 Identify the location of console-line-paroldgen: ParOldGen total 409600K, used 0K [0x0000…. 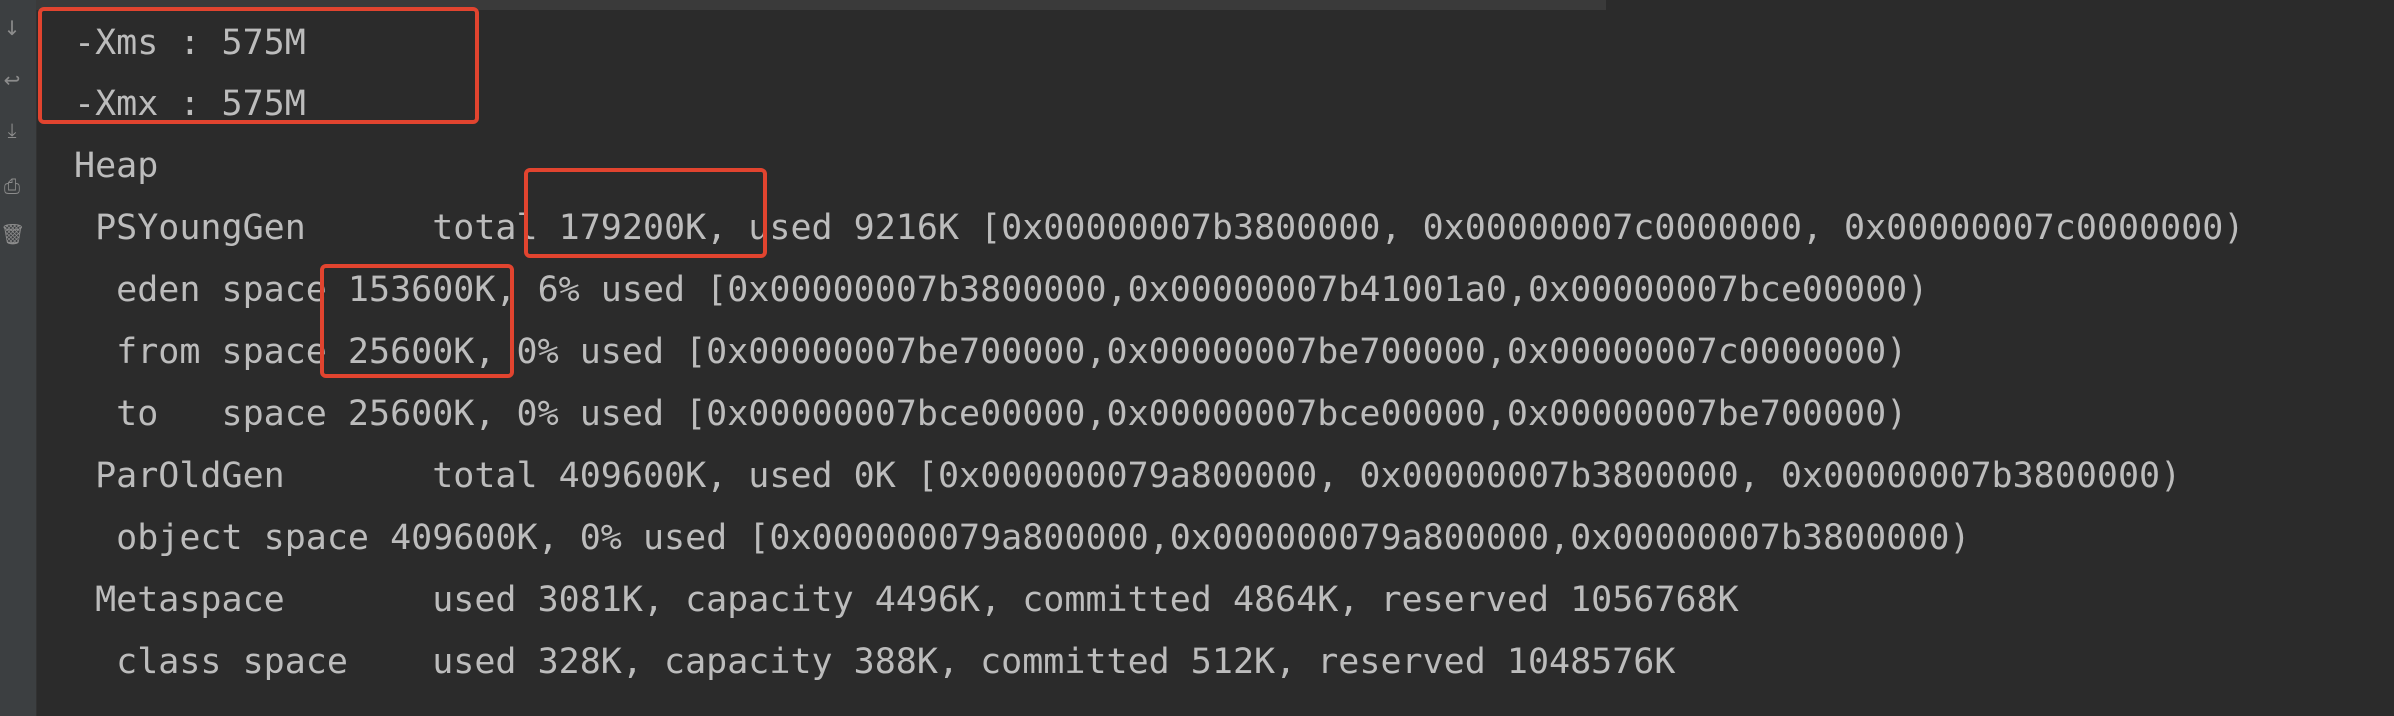
(1128, 476).